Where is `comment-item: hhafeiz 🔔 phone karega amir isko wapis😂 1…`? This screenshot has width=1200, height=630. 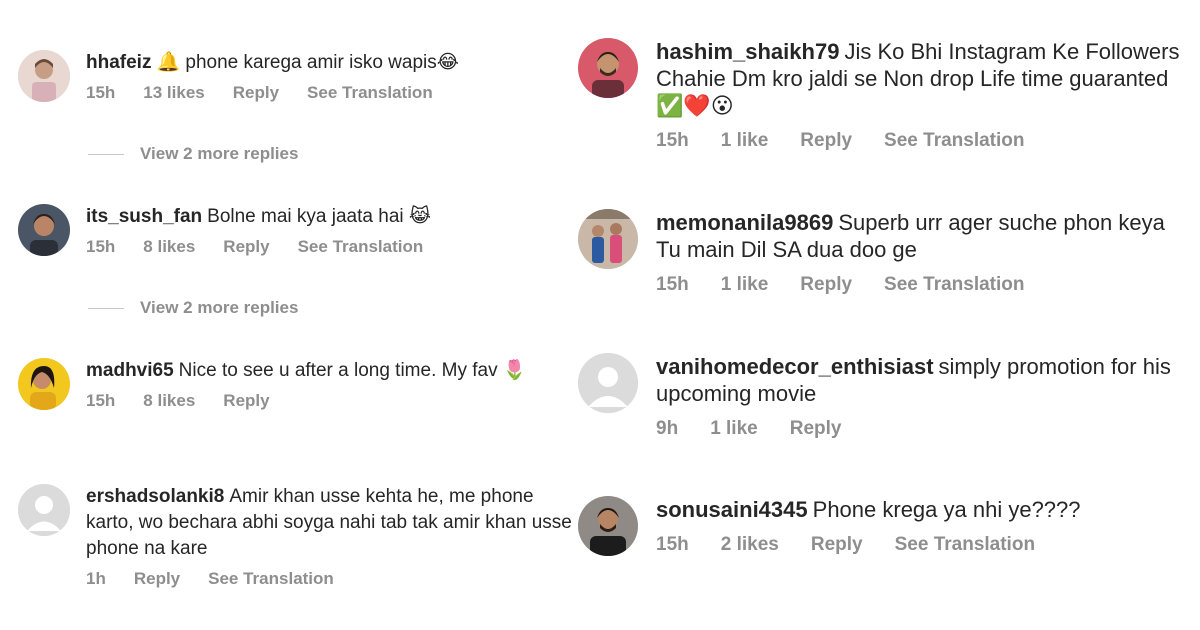
comment-item: hhafeiz 🔔 phone karega amir isko wapis😂 1… is located at coordinates (298, 76).